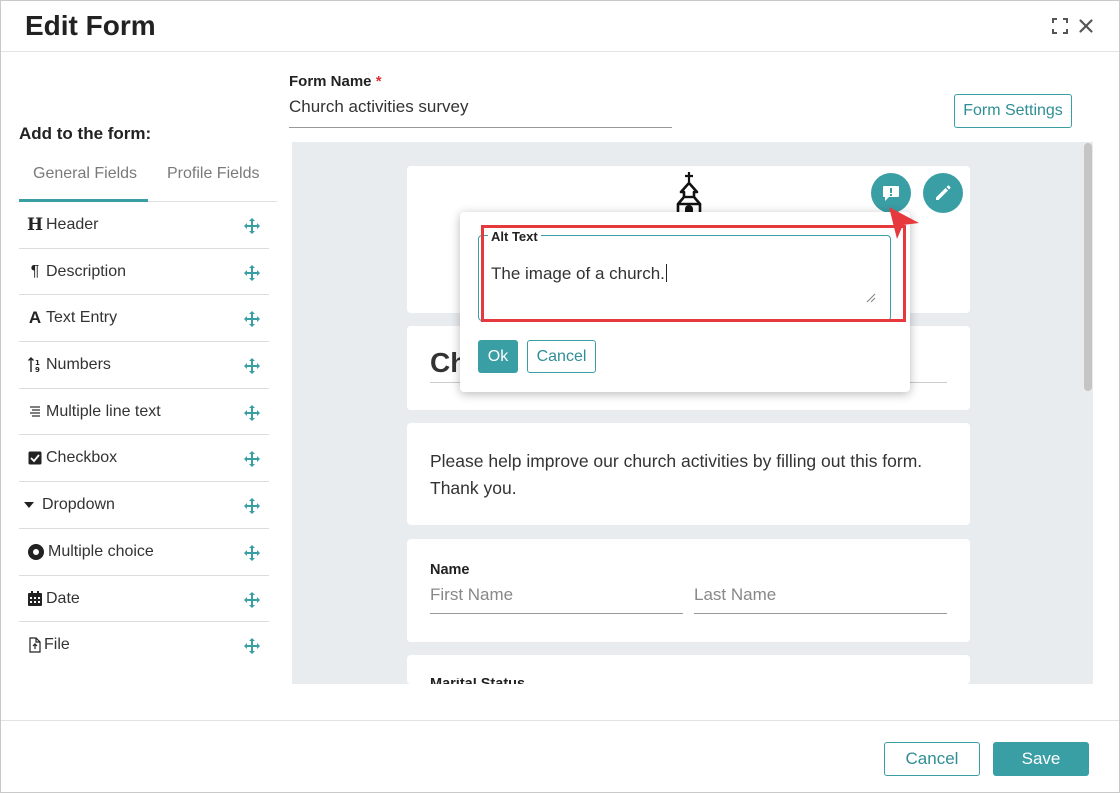 This screenshot has width=1120, height=793. Describe the element at coordinates (35, 458) in the screenshot. I see `checkbox-icon` at that location.